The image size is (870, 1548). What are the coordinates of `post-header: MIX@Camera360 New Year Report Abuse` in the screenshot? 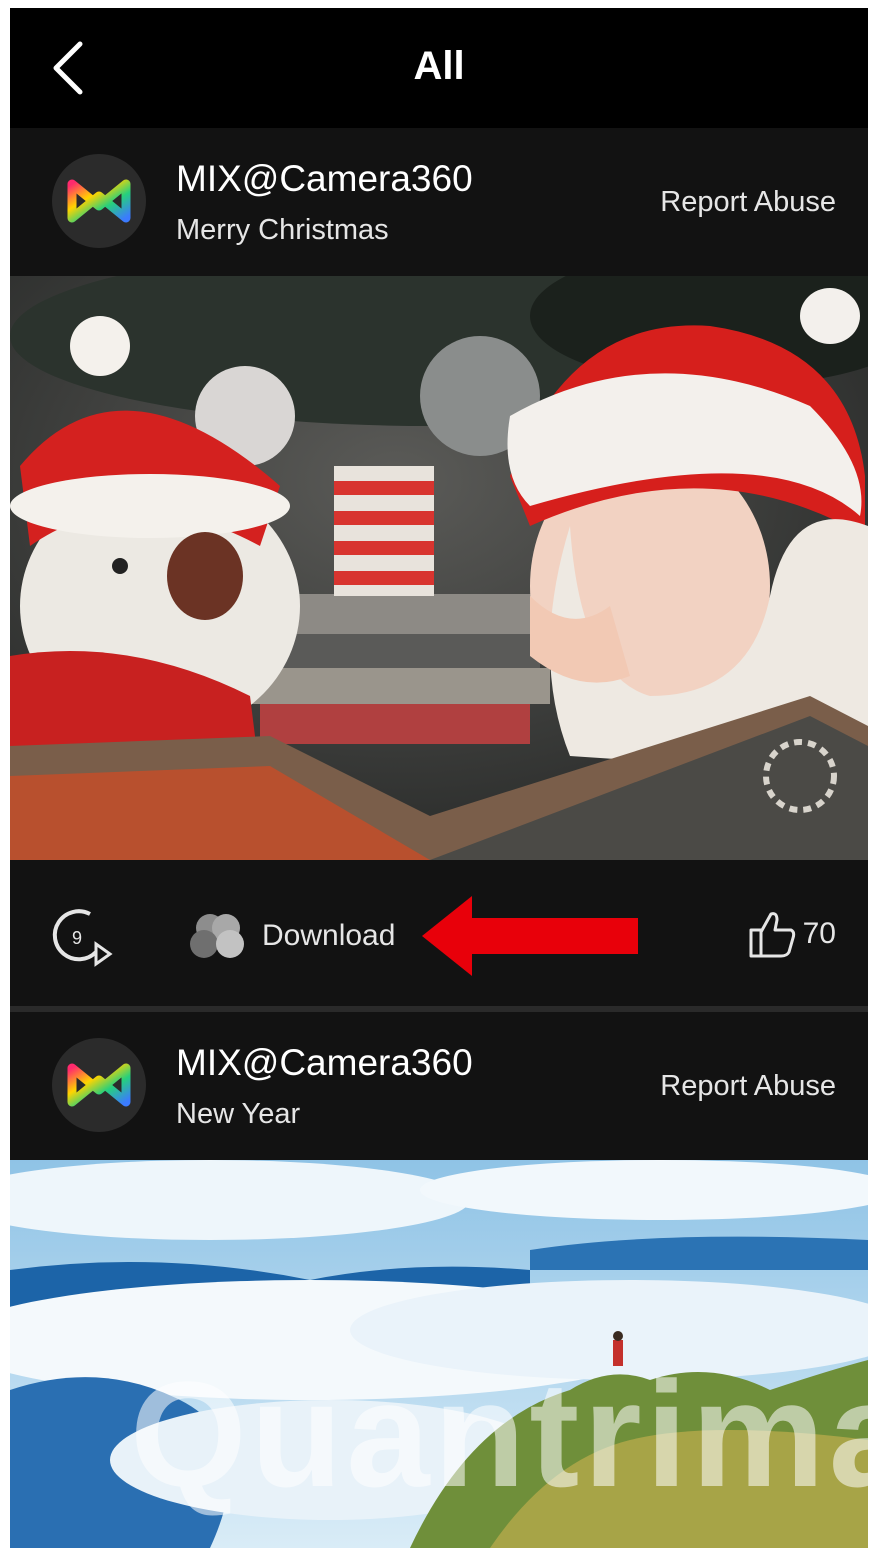 It's located at (439, 1086).